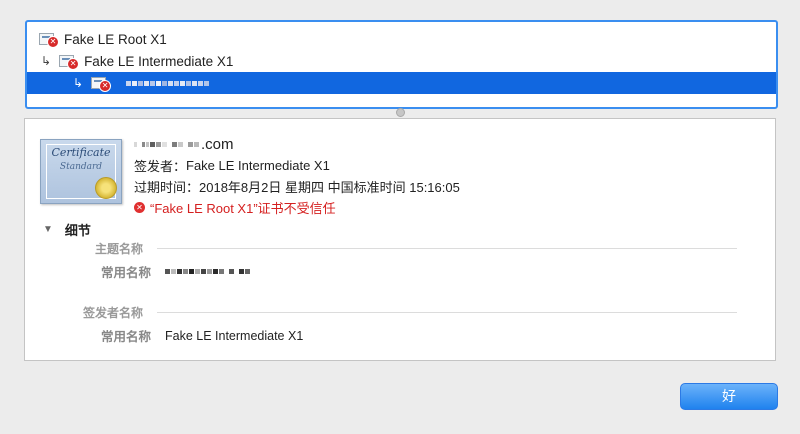  What do you see at coordinates (137, 271) in the screenshot?
I see `subject-common-name-row: 常用名称` at bounding box center [137, 271].